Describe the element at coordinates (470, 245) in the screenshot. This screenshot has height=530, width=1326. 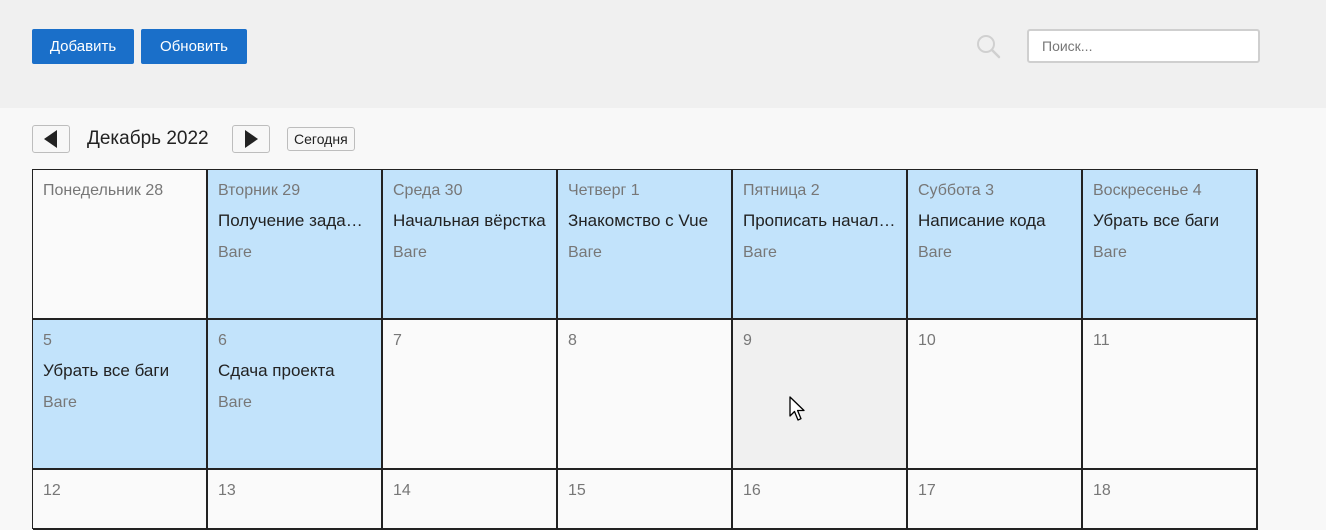
I see `day-cell: Среда 30 Начальная вёрстка Ваге` at that location.